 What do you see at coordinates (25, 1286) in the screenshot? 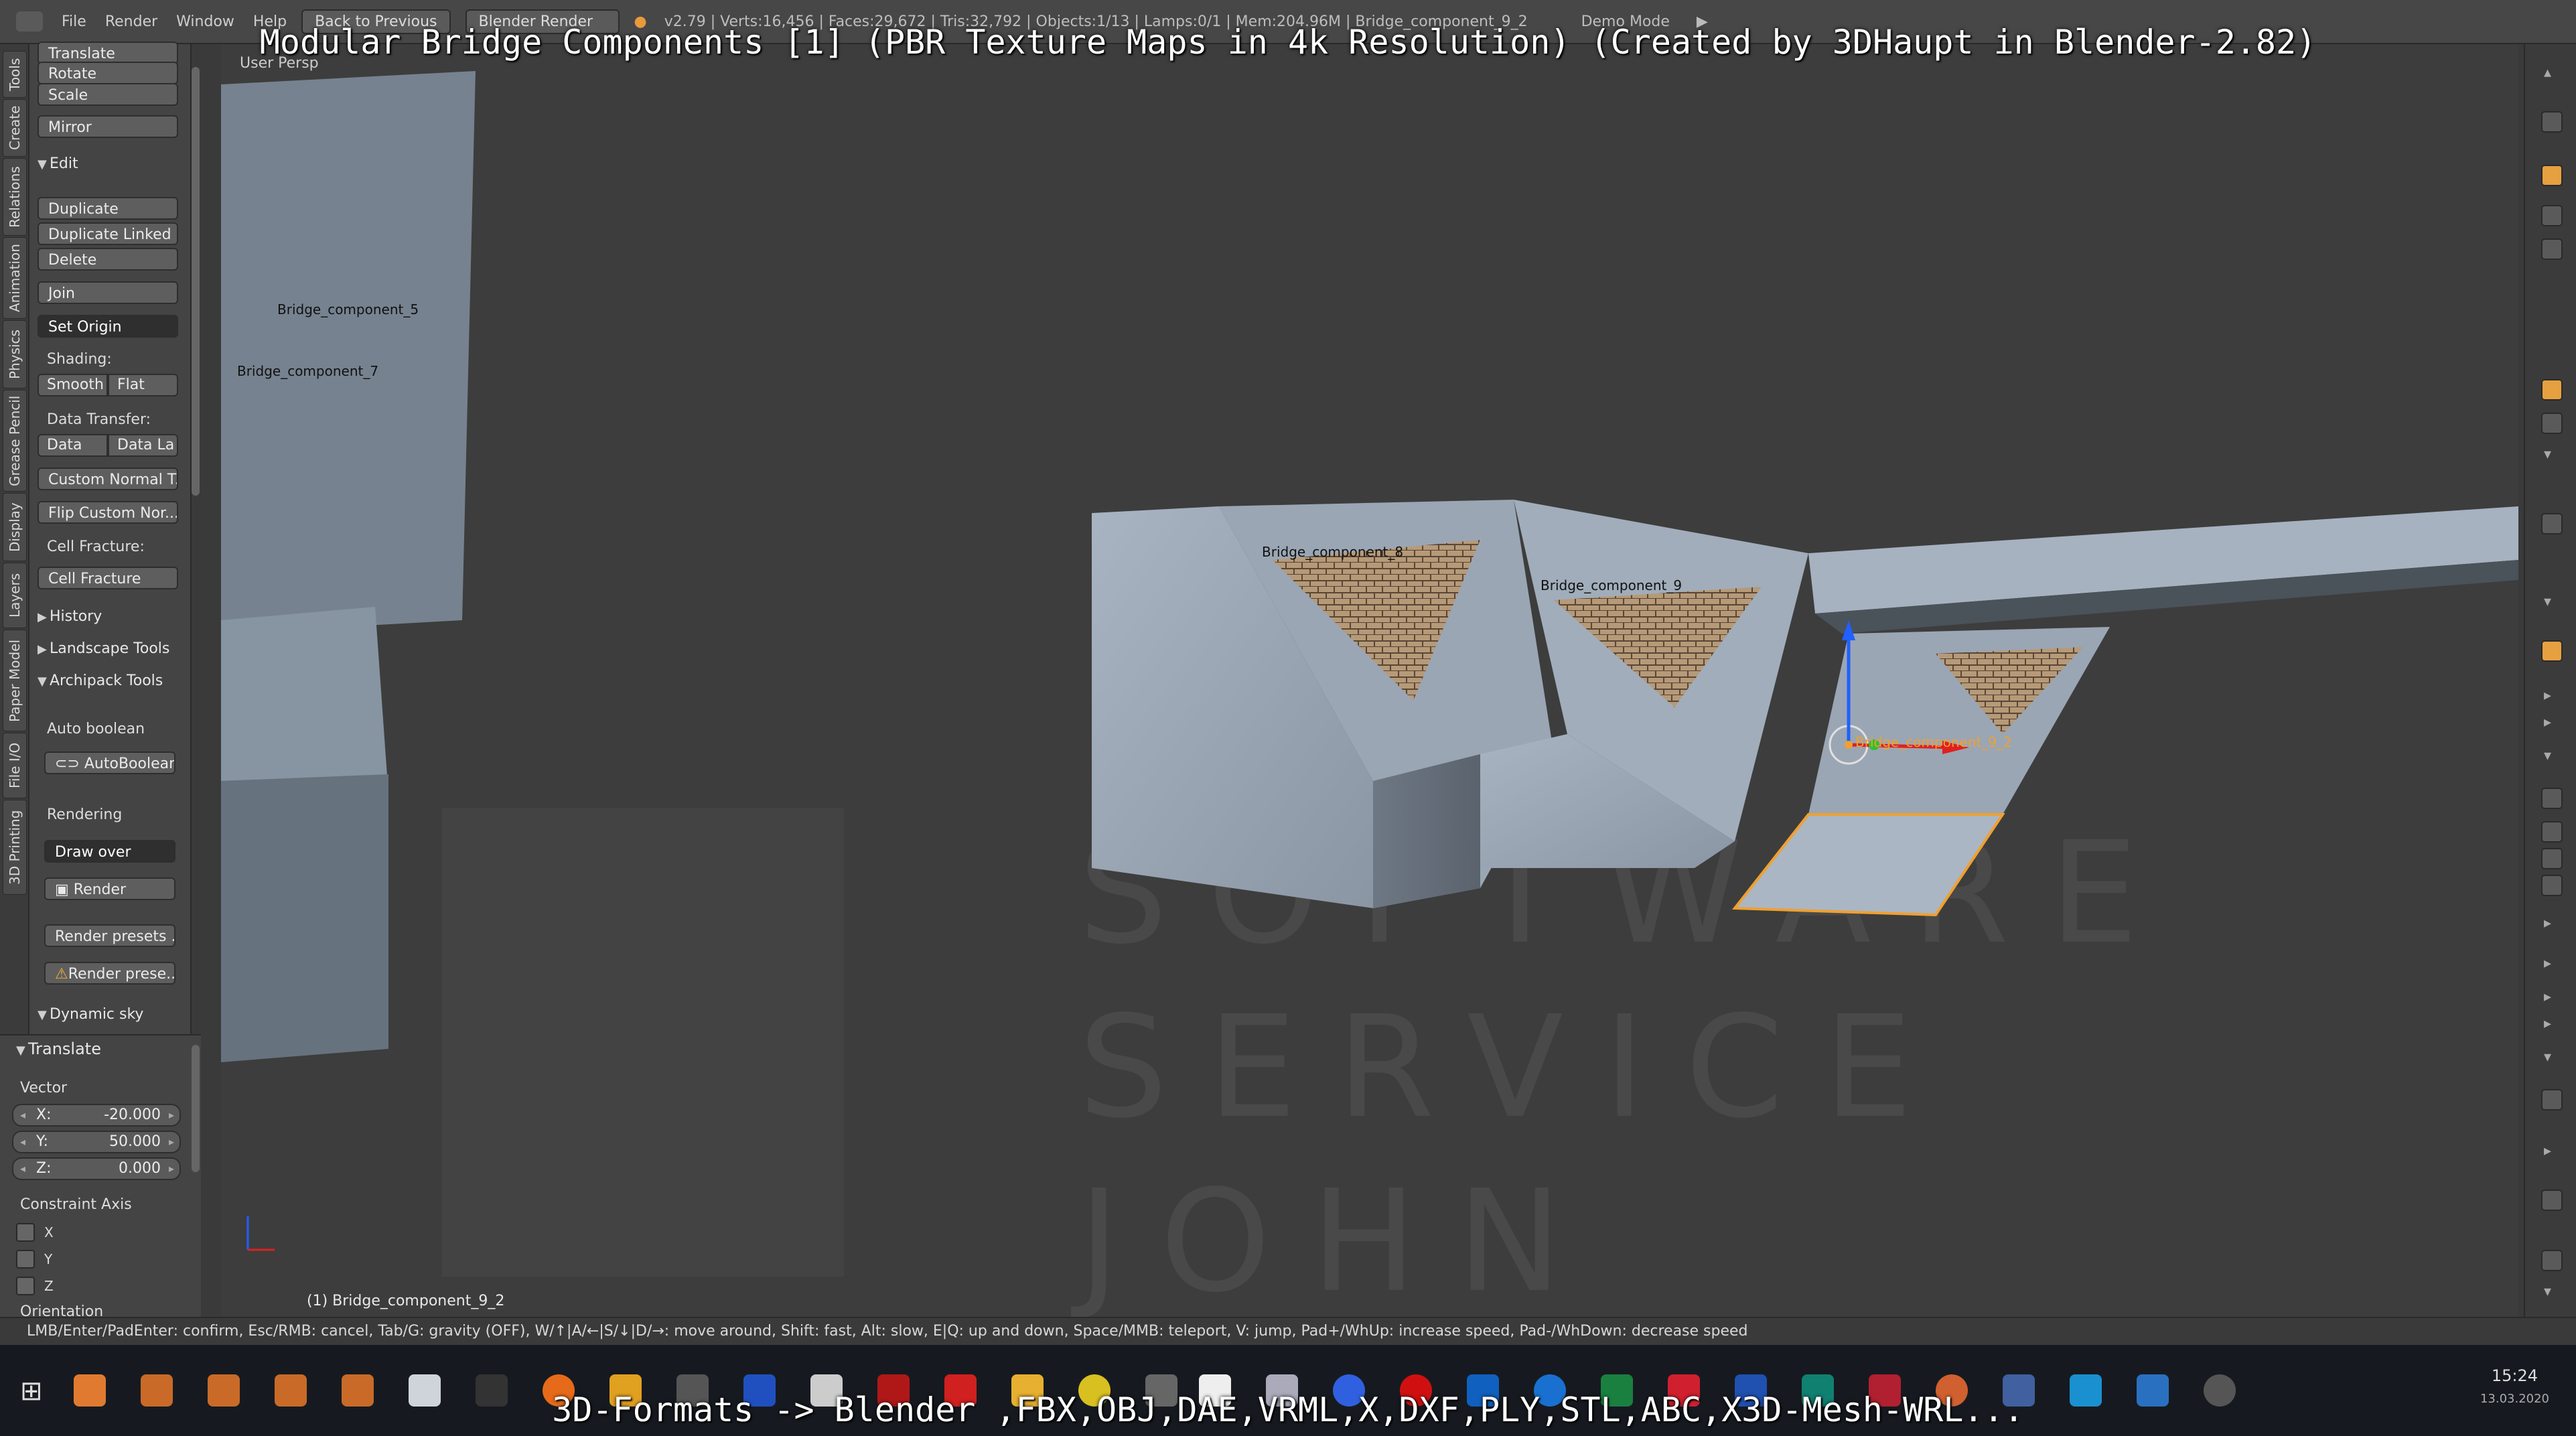
I see `constraint-z-checkbox` at bounding box center [25, 1286].